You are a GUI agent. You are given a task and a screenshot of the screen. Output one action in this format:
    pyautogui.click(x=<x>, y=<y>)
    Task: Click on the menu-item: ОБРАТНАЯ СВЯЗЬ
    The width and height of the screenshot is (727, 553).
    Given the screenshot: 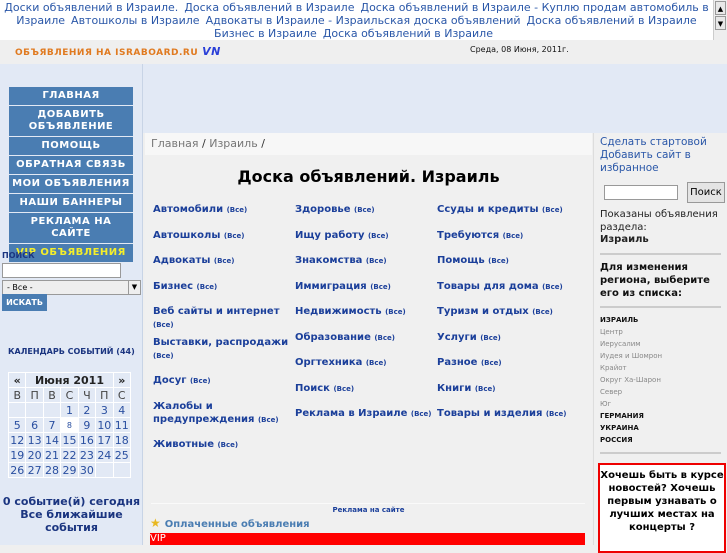 What is the action you would take?
    pyautogui.click(x=71, y=165)
    